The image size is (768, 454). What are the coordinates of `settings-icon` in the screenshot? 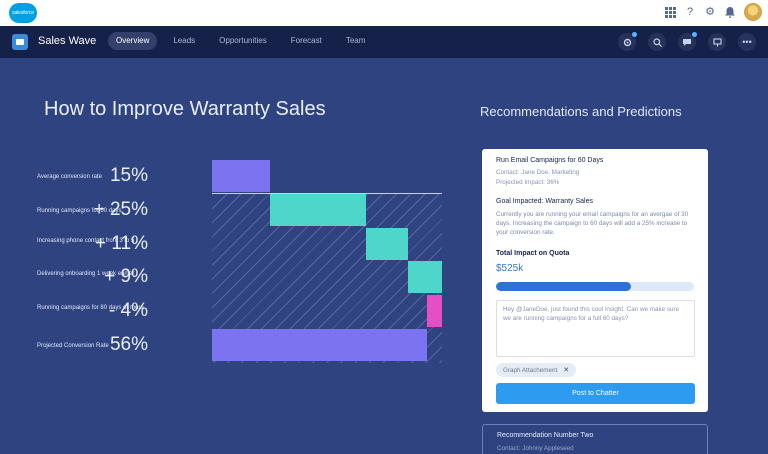 It's located at (627, 41).